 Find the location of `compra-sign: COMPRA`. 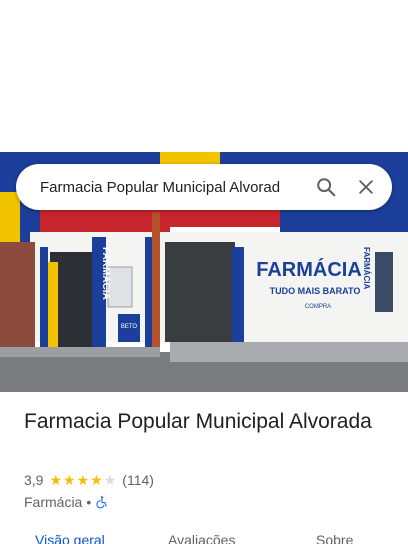

compra-sign: COMPRA is located at coordinates (318, 307).